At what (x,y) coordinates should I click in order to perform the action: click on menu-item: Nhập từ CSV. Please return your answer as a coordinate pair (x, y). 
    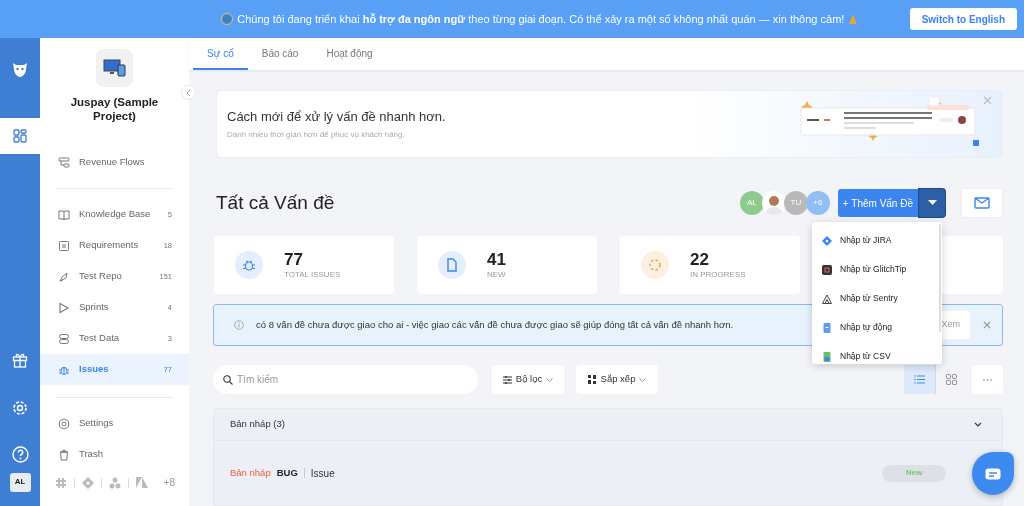
    Looking at the image, I should click on (877, 353).